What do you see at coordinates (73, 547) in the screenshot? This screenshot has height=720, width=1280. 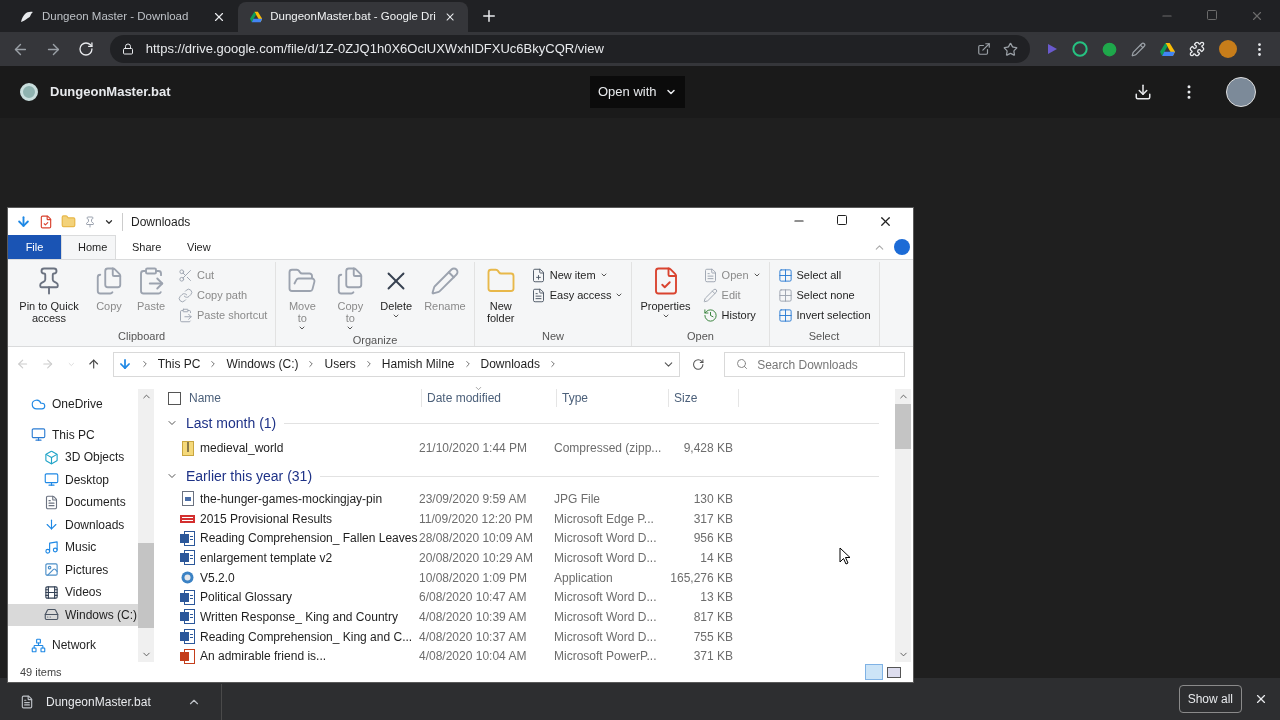 I see `nav-item: Music` at bounding box center [73, 547].